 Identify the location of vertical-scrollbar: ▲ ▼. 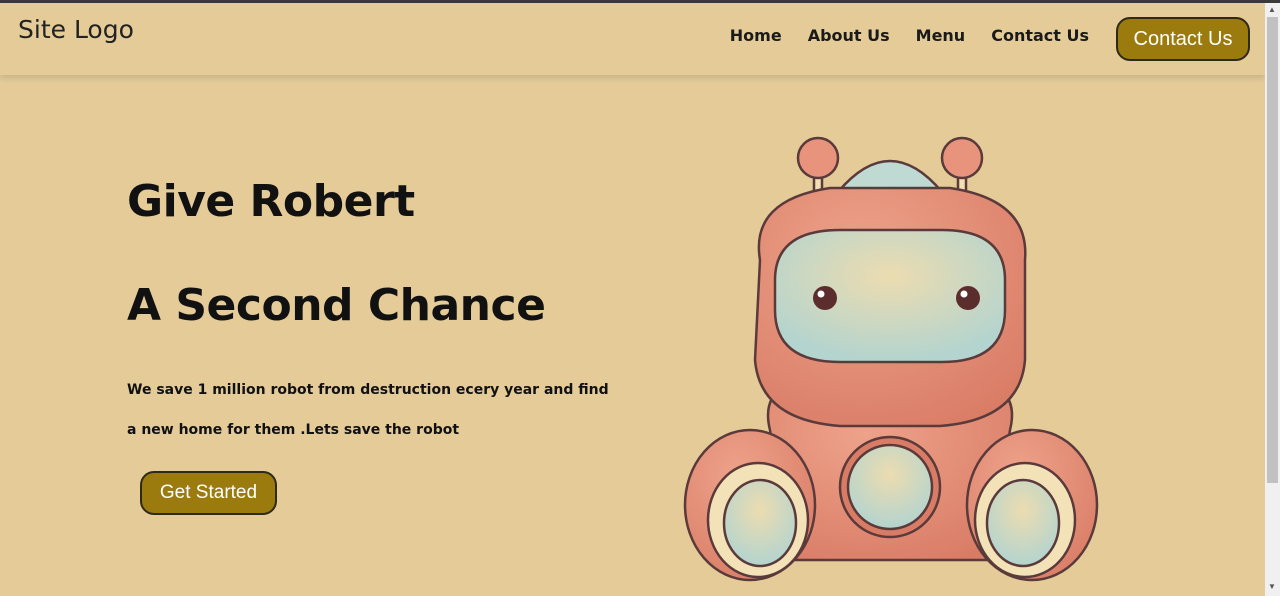
(1272, 299).